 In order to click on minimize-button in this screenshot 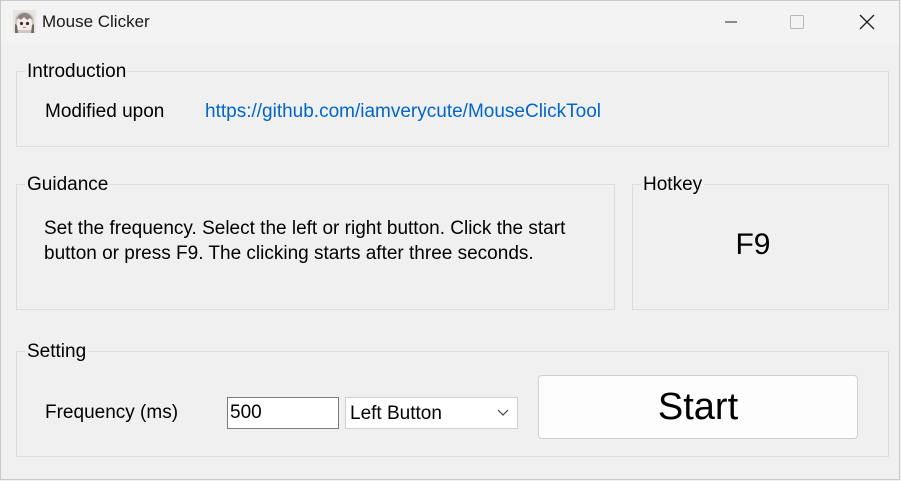, I will do `click(731, 22)`.